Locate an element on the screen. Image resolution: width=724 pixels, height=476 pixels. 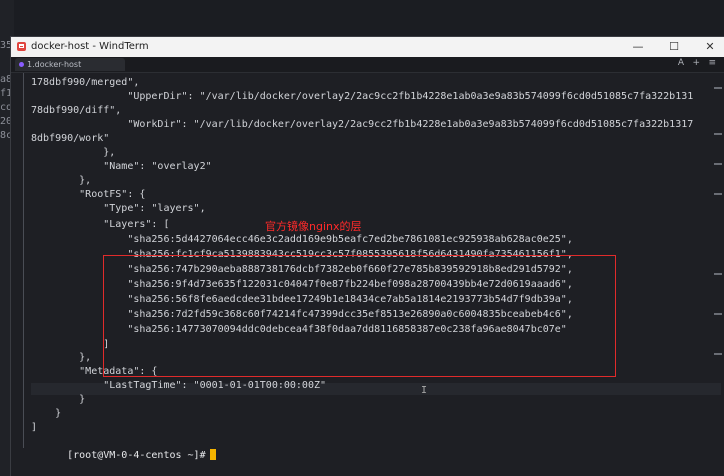
tab-label: 1.docker-host is located at coordinates (54, 64).